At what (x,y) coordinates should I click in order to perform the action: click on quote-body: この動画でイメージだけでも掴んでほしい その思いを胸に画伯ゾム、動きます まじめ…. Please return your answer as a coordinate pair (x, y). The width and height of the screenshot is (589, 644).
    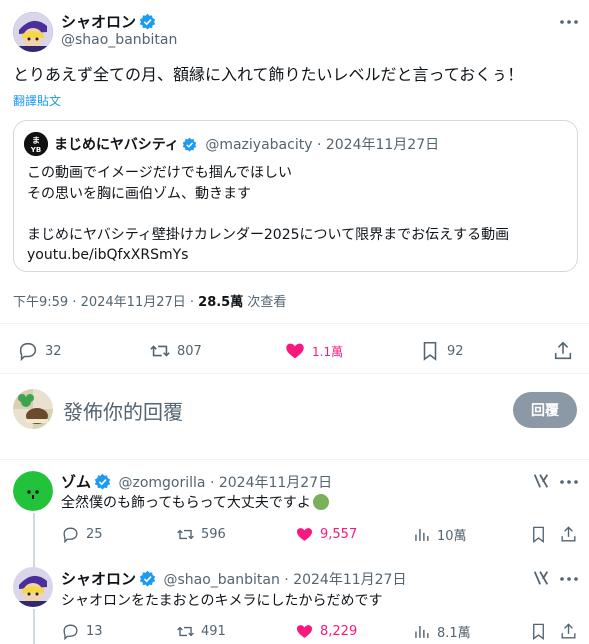
    Looking at the image, I should click on (268, 214).